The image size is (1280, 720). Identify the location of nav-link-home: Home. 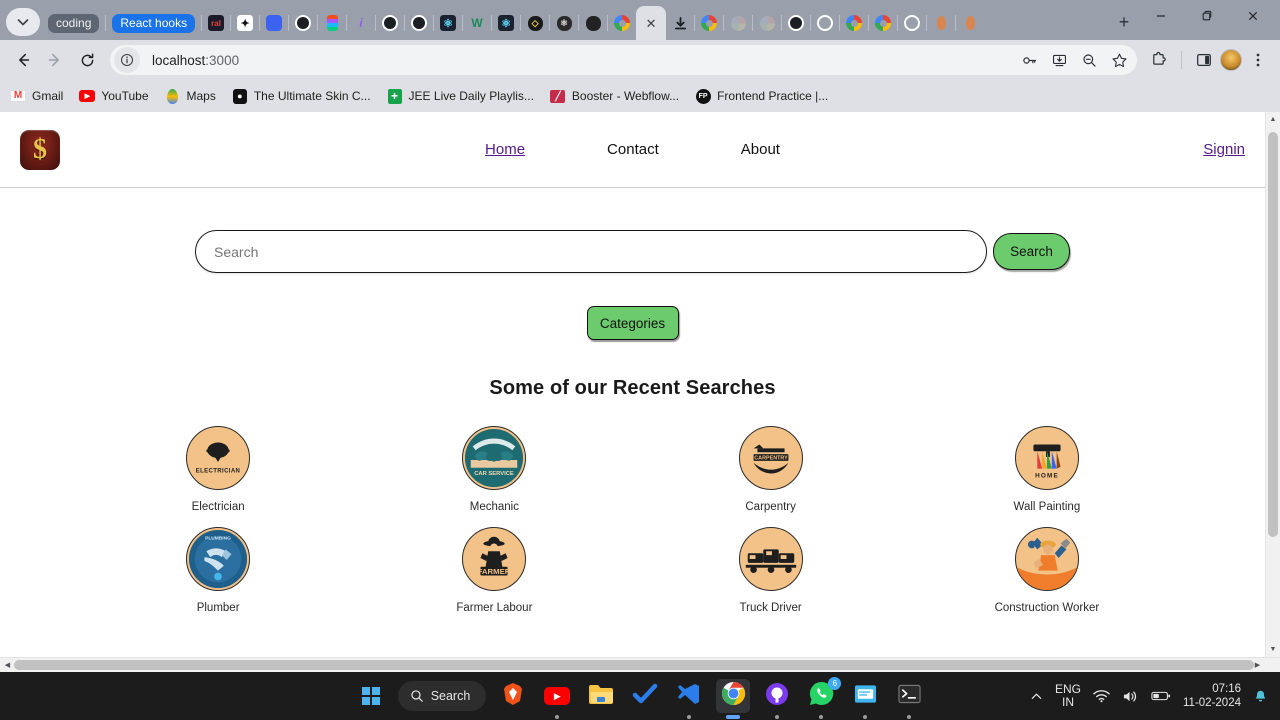
(505, 149).